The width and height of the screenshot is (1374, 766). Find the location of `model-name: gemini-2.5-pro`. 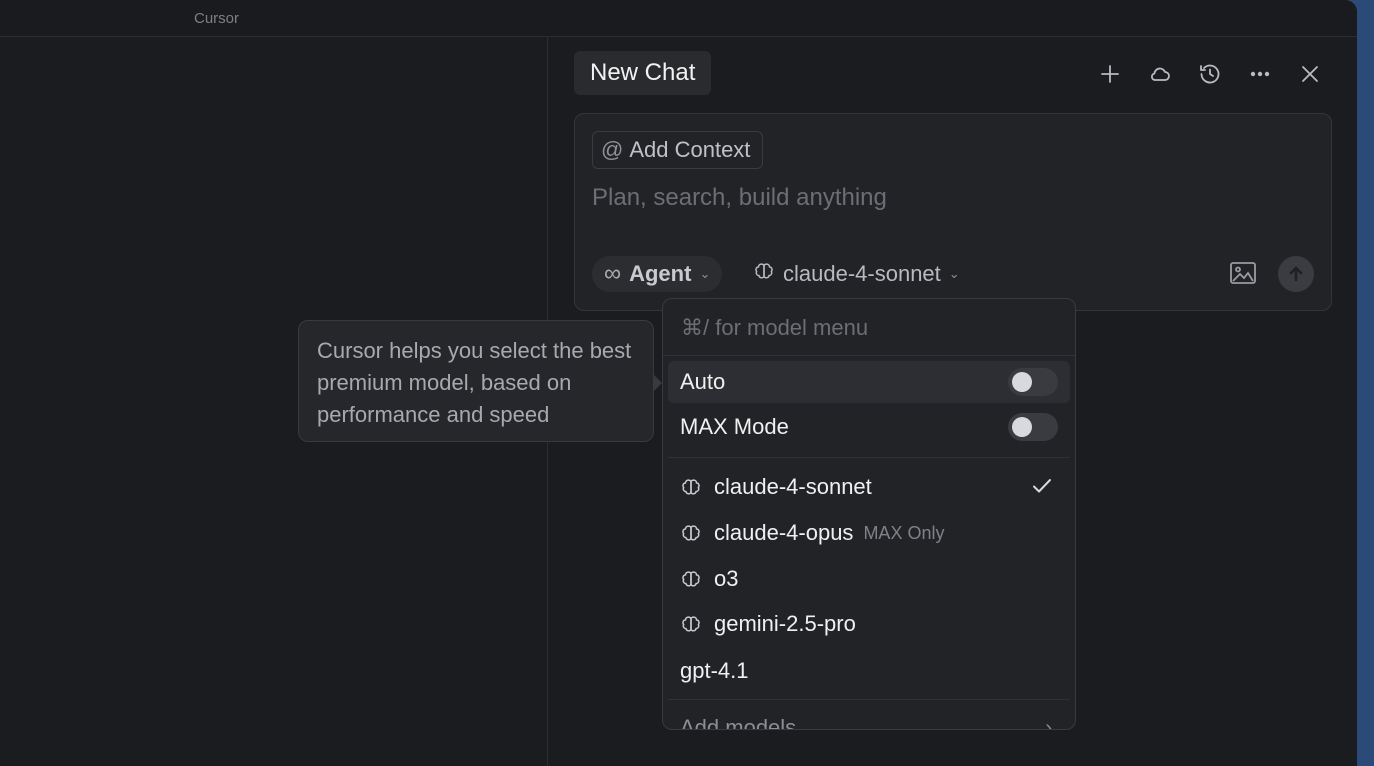

model-name: gemini-2.5-pro is located at coordinates (785, 623).